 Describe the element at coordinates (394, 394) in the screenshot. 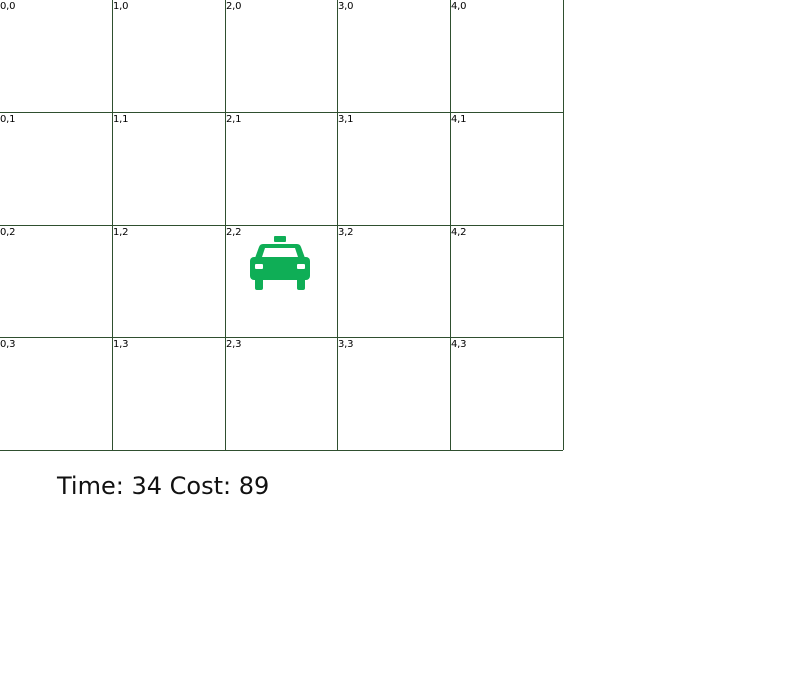

I see `grid-cell: 3,3` at that location.